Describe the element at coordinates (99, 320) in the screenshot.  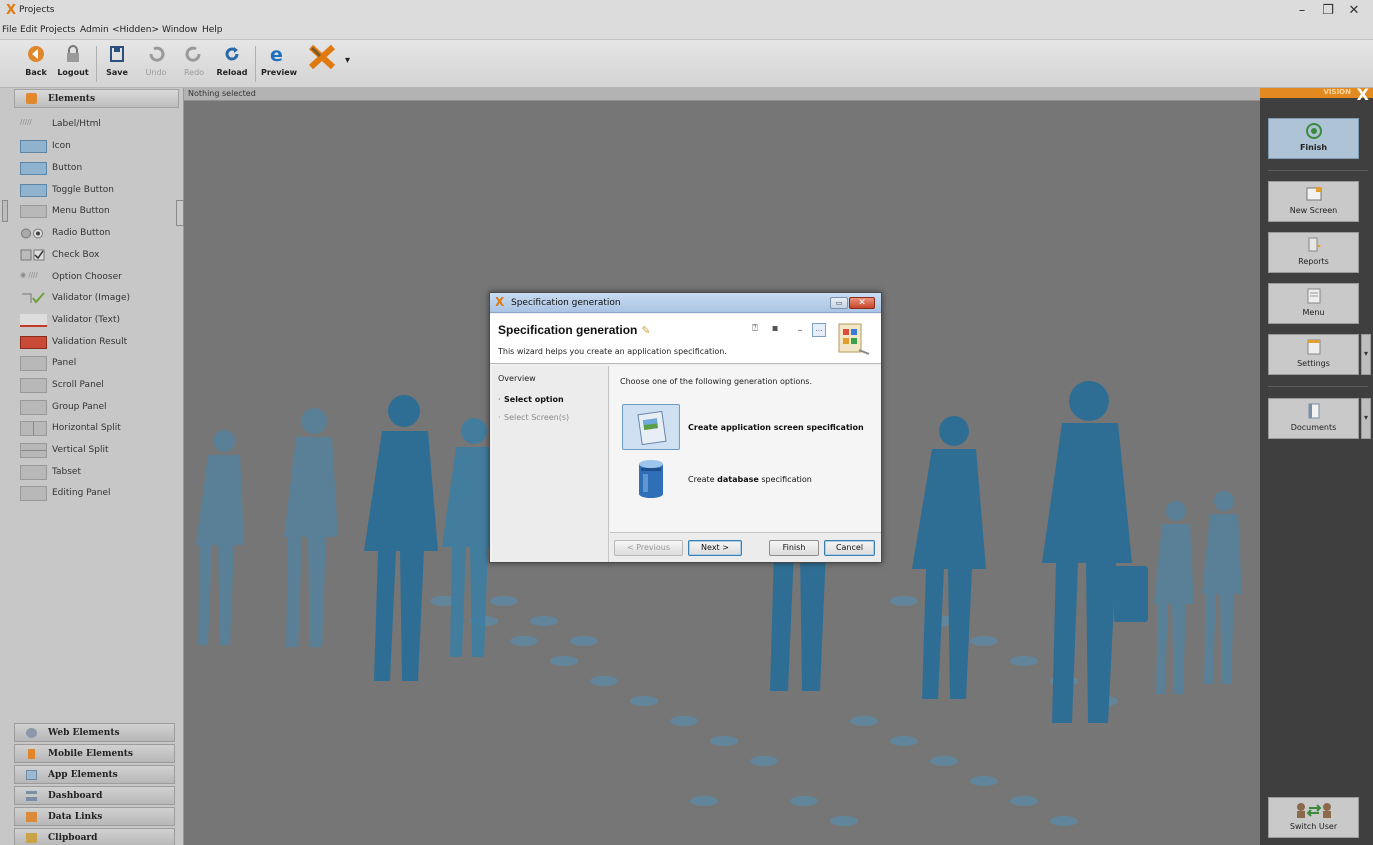
I see `palette-item-validator-text: Validator (Text)` at that location.